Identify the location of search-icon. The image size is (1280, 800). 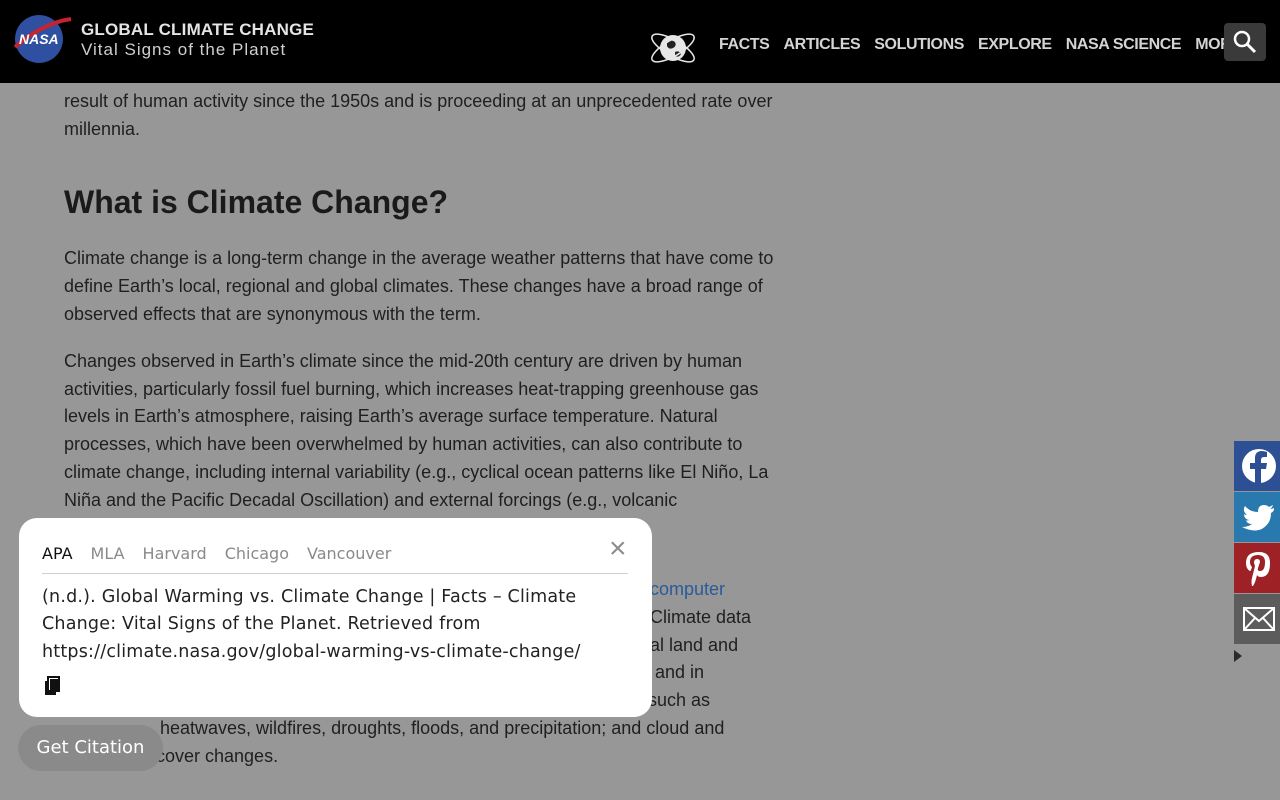
(1245, 42).